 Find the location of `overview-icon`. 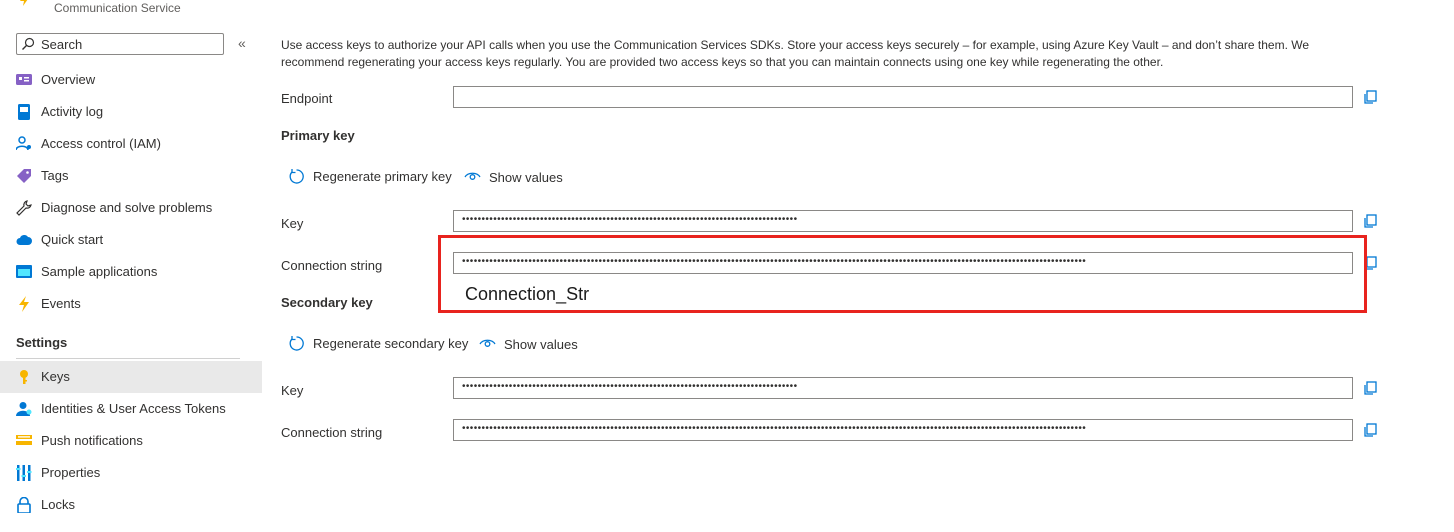

overview-icon is located at coordinates (24, 79).